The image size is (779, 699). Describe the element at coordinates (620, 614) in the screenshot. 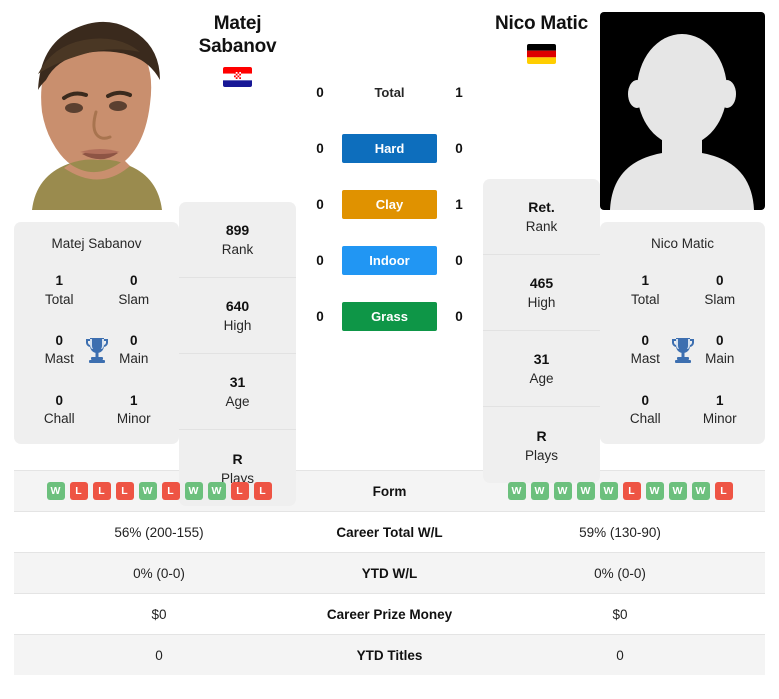

I see `right-career-prize-money-value: $0` at that location.